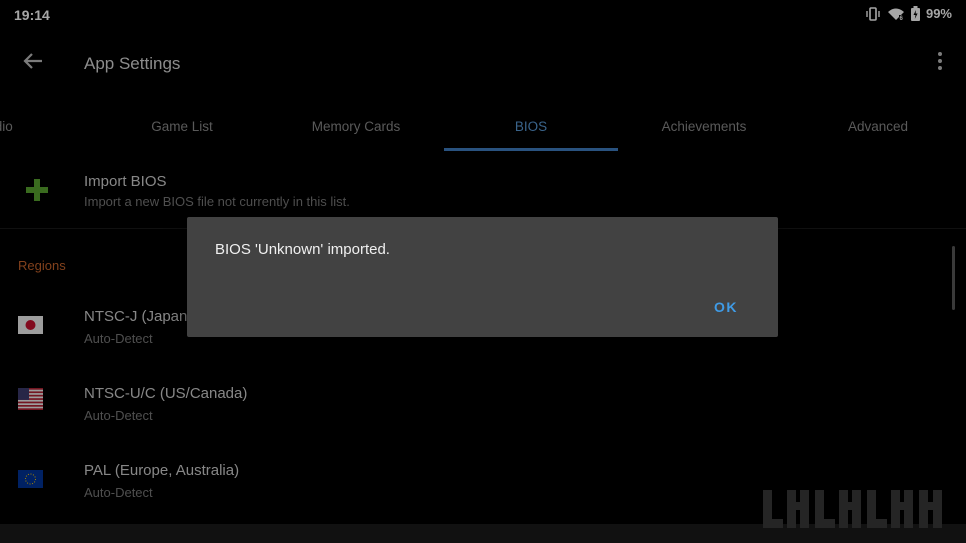 The image size is (966, 543). Describe the element at coordinates (482, 277) in the screenshot. I see `alert-dialog: BIOS 'Unknown' imported. OK` at that location.